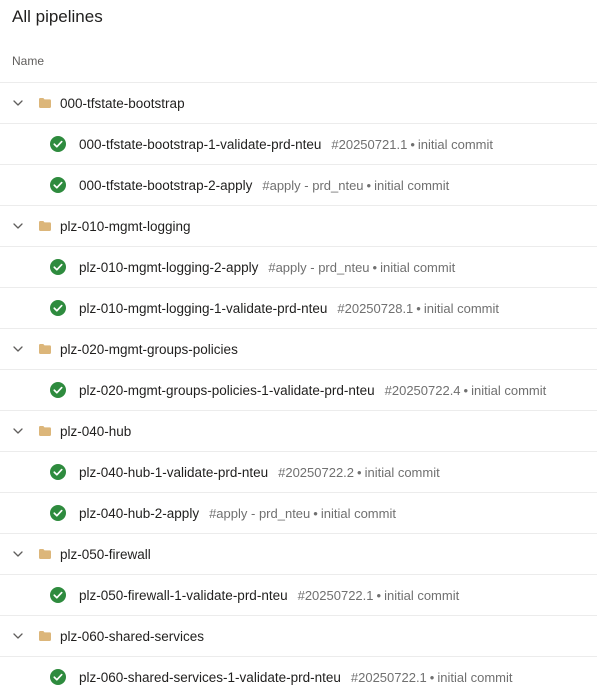  I want to click on pipeline-name-link: plz-040-hub-2-apply, so click(139, 513).